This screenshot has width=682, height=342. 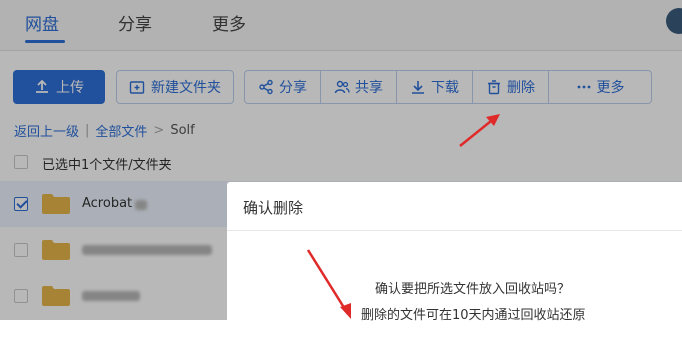 What do you see at coordinates (273, 208) in the screenshot?
I see `dialog-title: 确认删除` at bounding box center [273, 208].